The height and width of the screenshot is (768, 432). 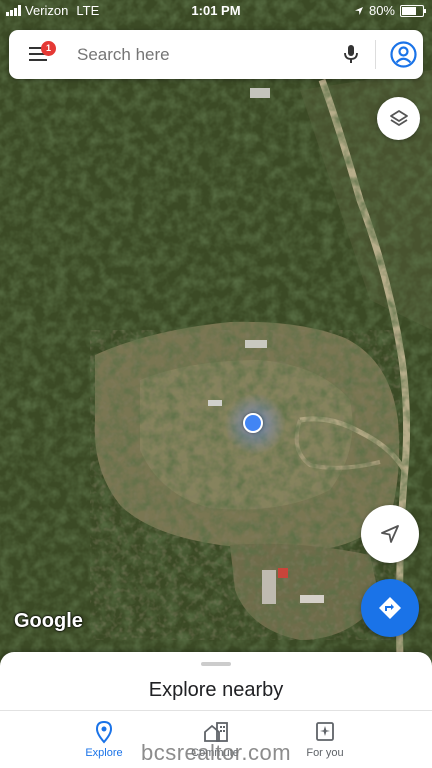 I want to click on my-location-button, so click(x=390, y=534).